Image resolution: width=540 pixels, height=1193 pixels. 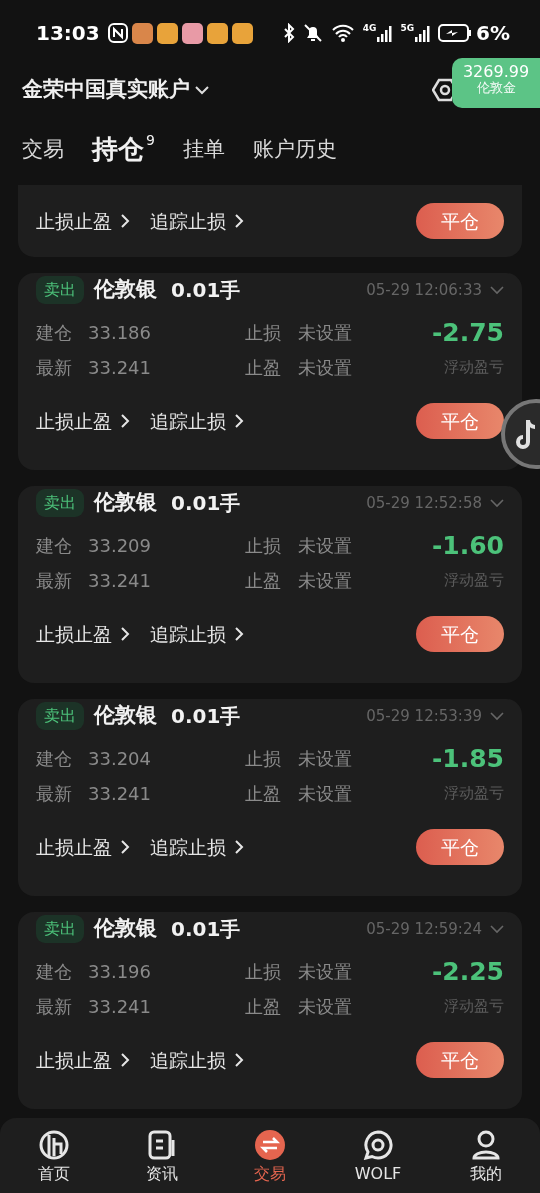 What do you see at coordinates (294, 149) in the screenshot?
I see `tab: 账户历史` at bounding box center [294, 149].